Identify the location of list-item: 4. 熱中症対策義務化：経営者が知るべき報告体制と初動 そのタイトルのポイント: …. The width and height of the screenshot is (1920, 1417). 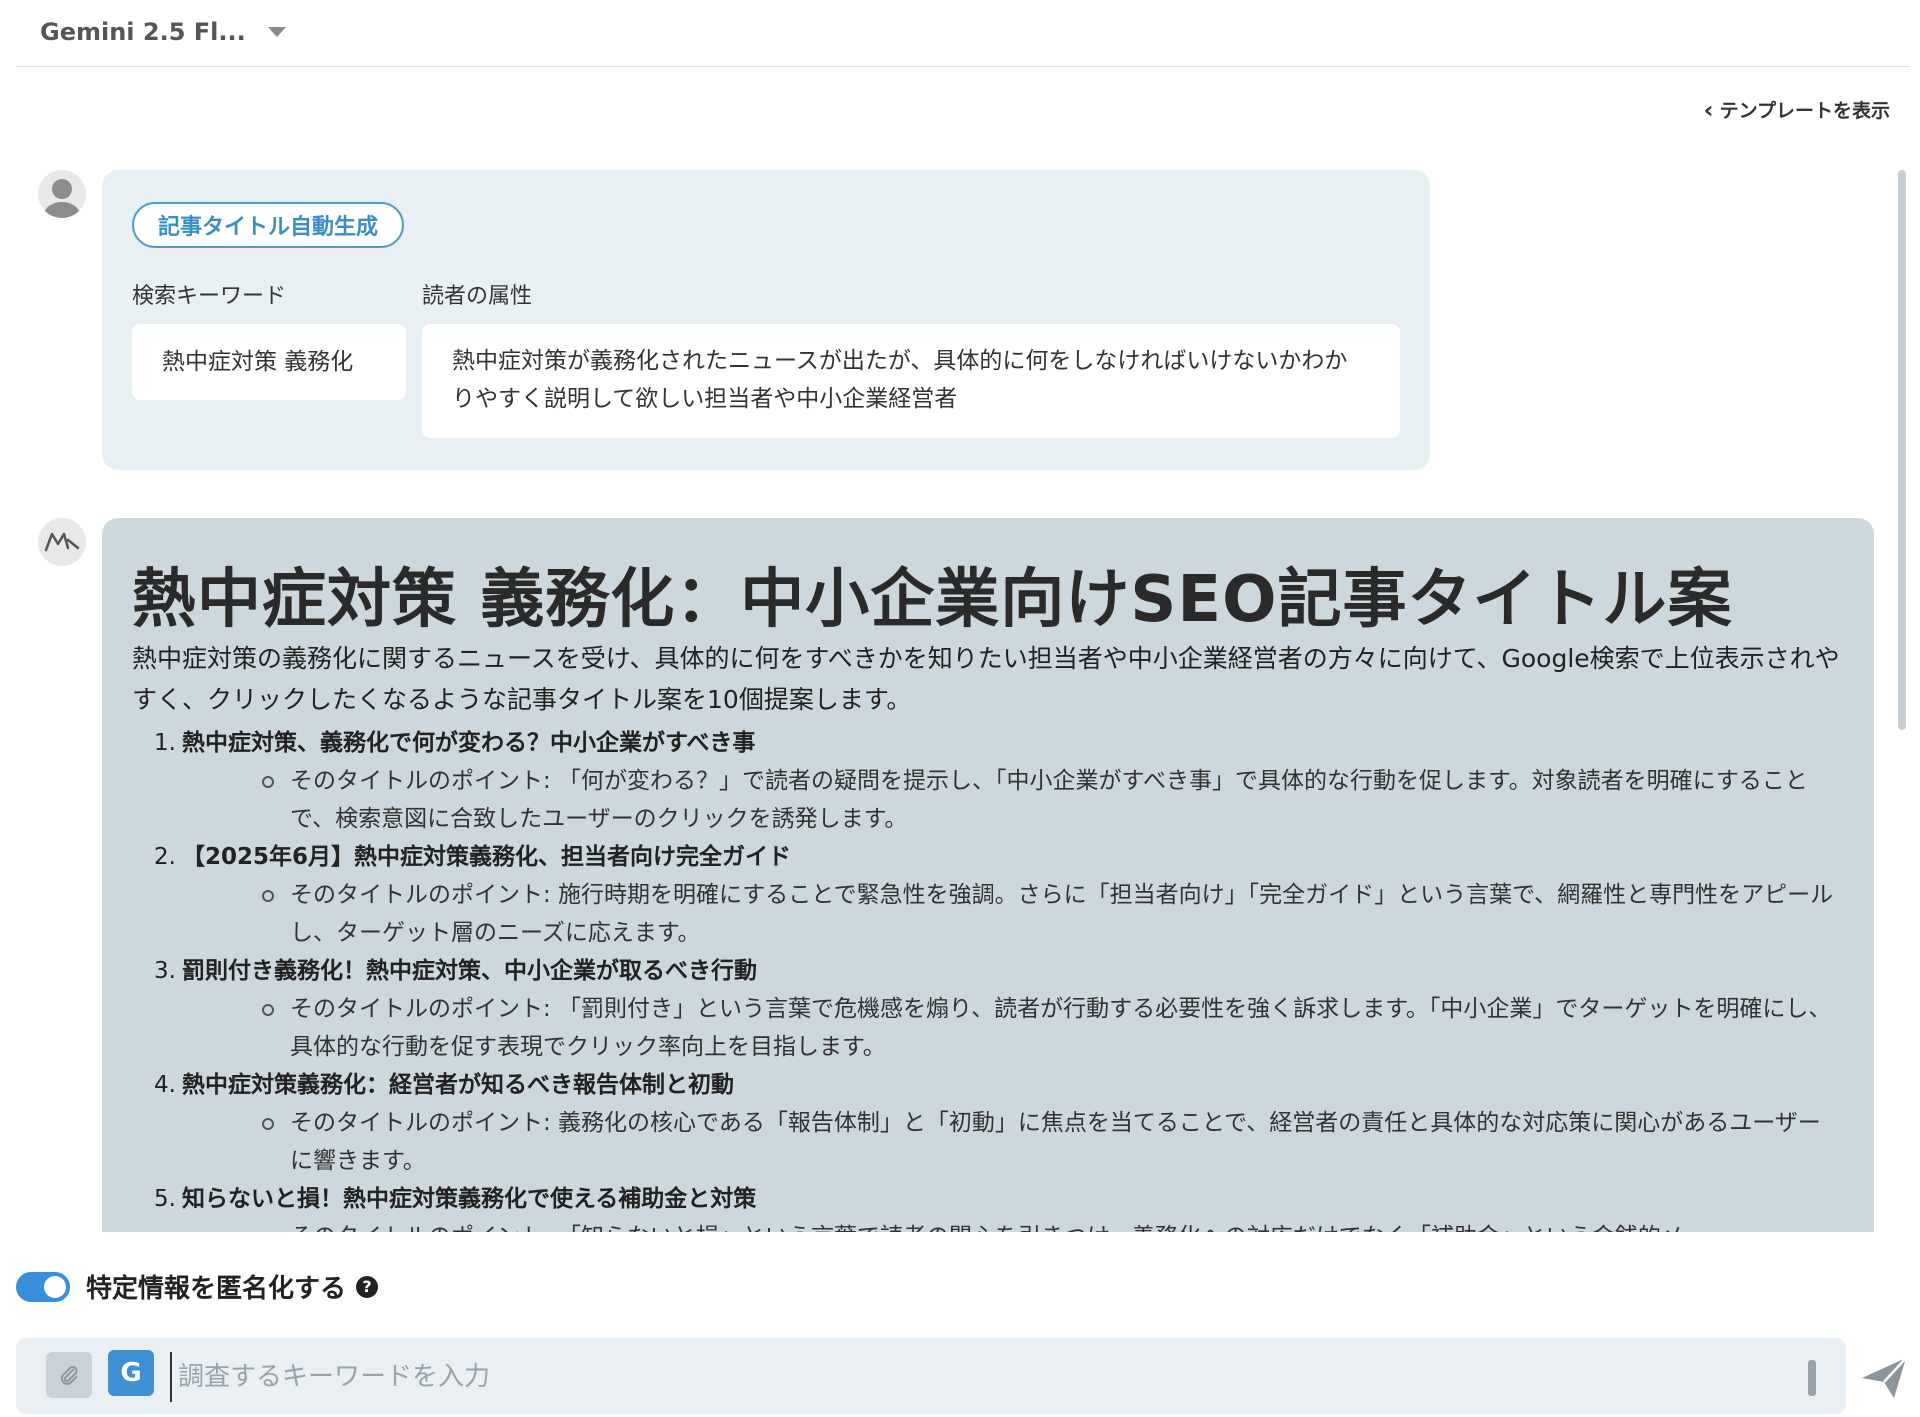
(992, 1123).